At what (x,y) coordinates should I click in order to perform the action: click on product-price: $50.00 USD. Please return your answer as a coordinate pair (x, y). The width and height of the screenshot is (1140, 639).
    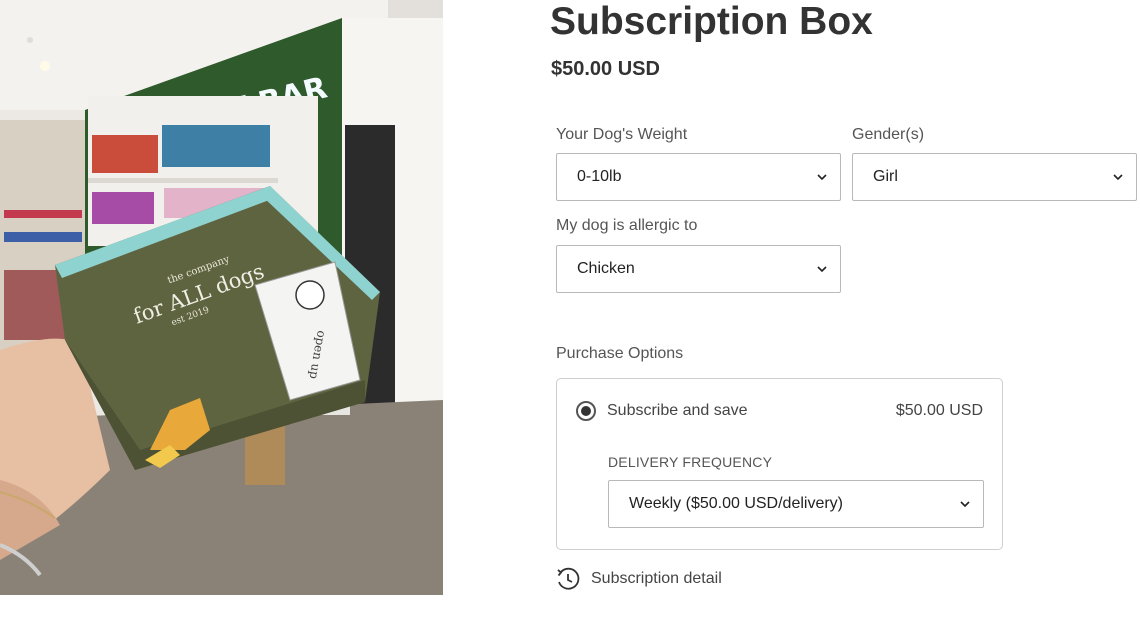
    Looking at the image, I should click on (605, 69).